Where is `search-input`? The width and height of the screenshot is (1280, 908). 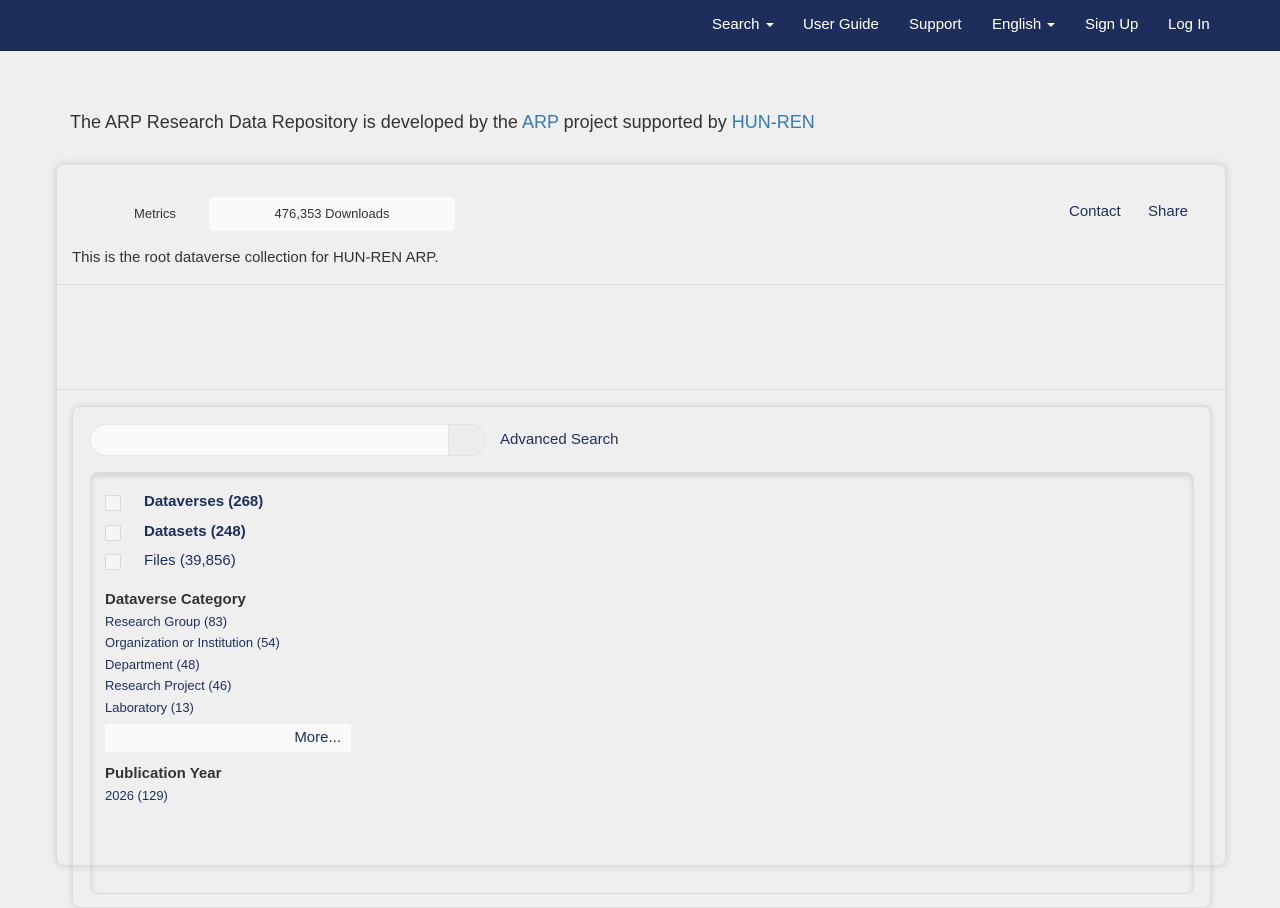
search-input is located at coordinates (269, 440).